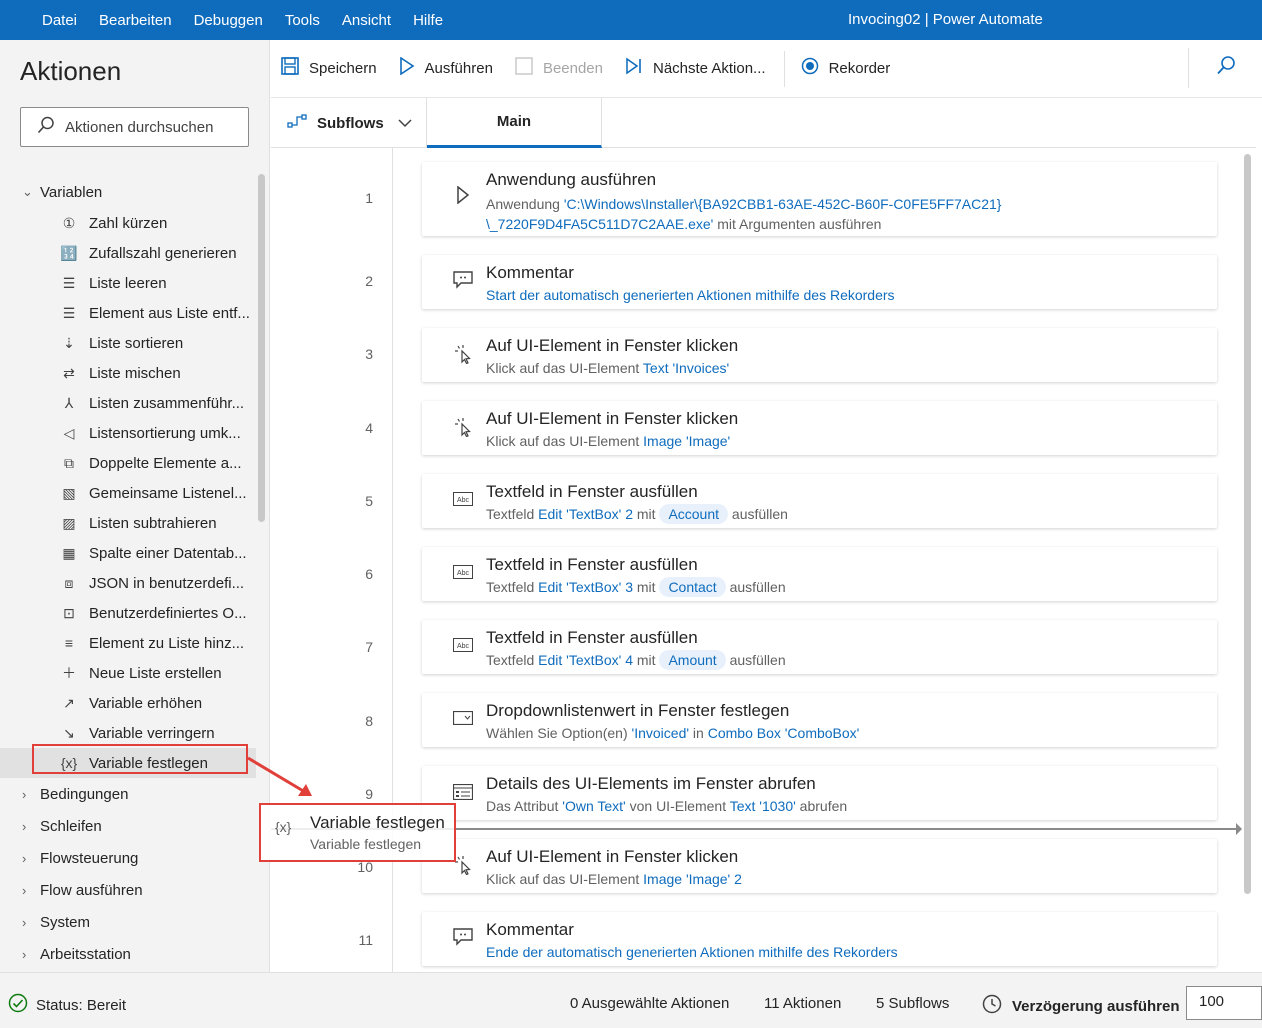 Image resolution: width=1262 pixels, height=1028 pixels. What do you see at coordinates (514, 123) in the screenshot?
I see `tab-main: Main` at bounding box center [514, 123].